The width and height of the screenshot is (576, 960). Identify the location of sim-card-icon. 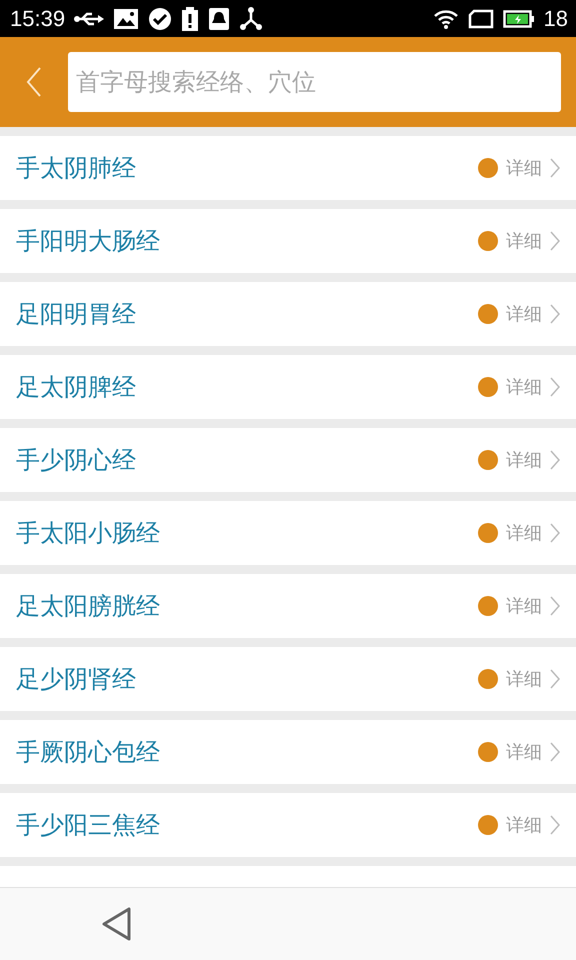
(481, 18).